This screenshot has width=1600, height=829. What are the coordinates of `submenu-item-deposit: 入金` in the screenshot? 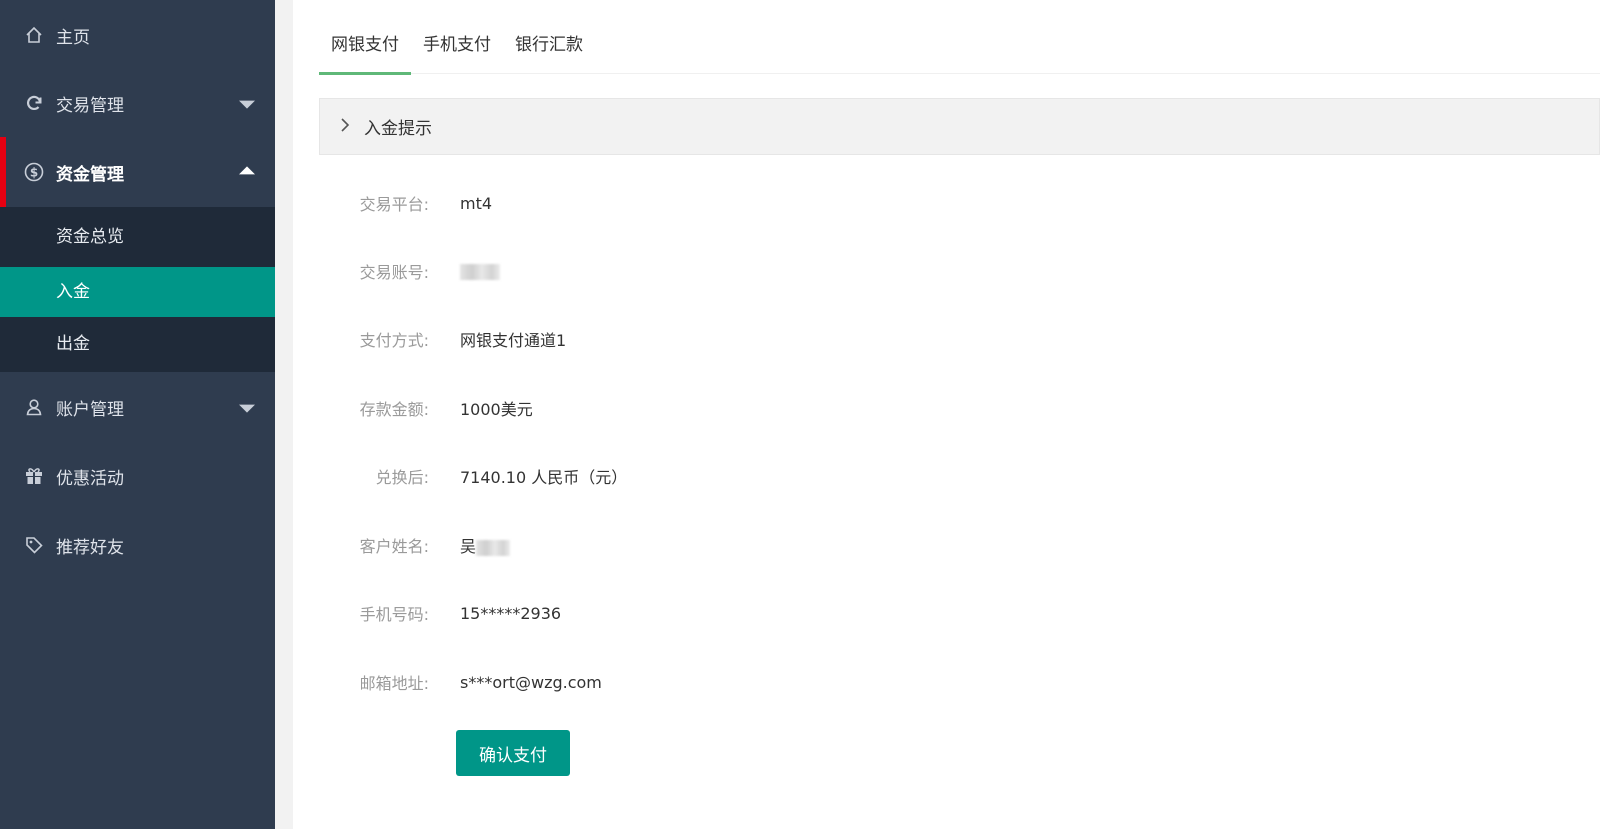 It's located at (137, 292).